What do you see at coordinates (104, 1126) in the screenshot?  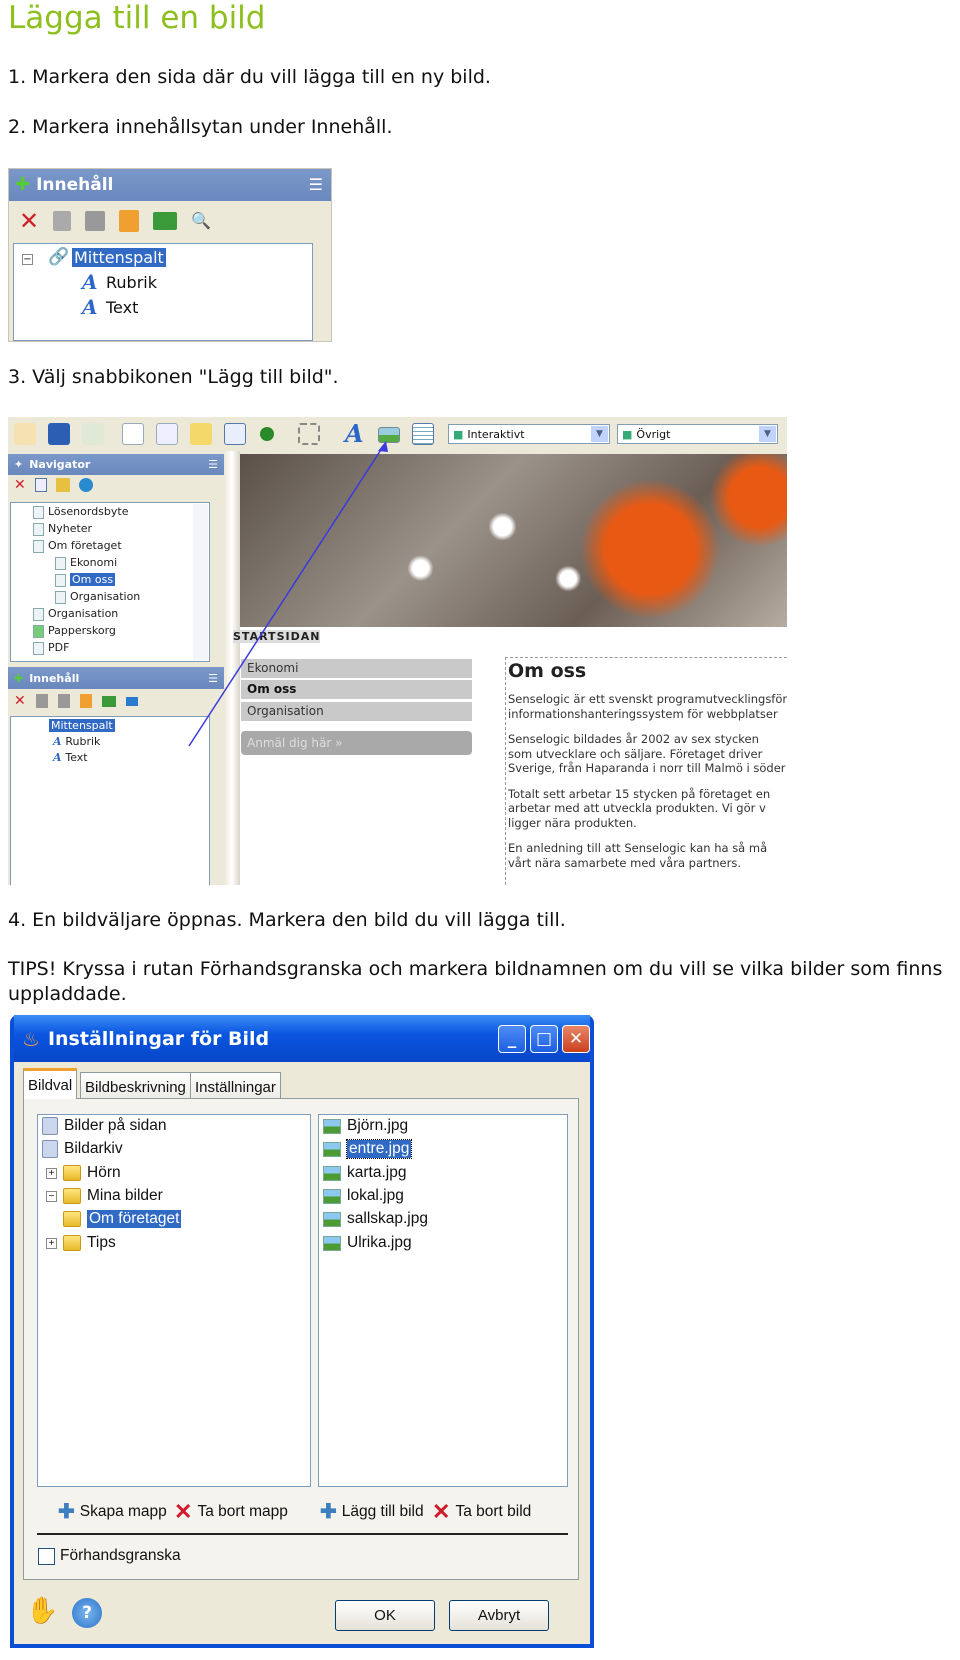 I see `folder-item: Bilder på sidan` at bounding box center [104, 1126].